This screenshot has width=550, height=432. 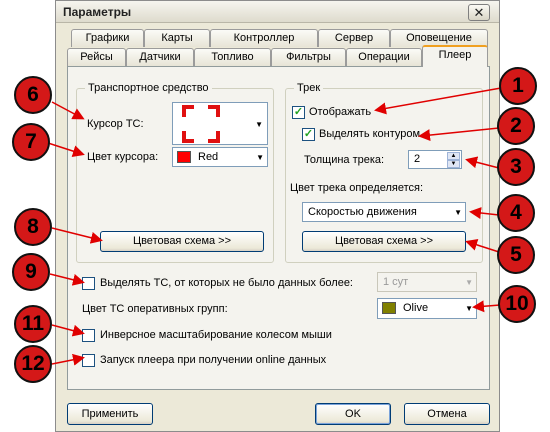 What do you see at coordinates (354, 38) in the screenshot?
I see `tab-server: Сервер` at bounding box center [354, 38].